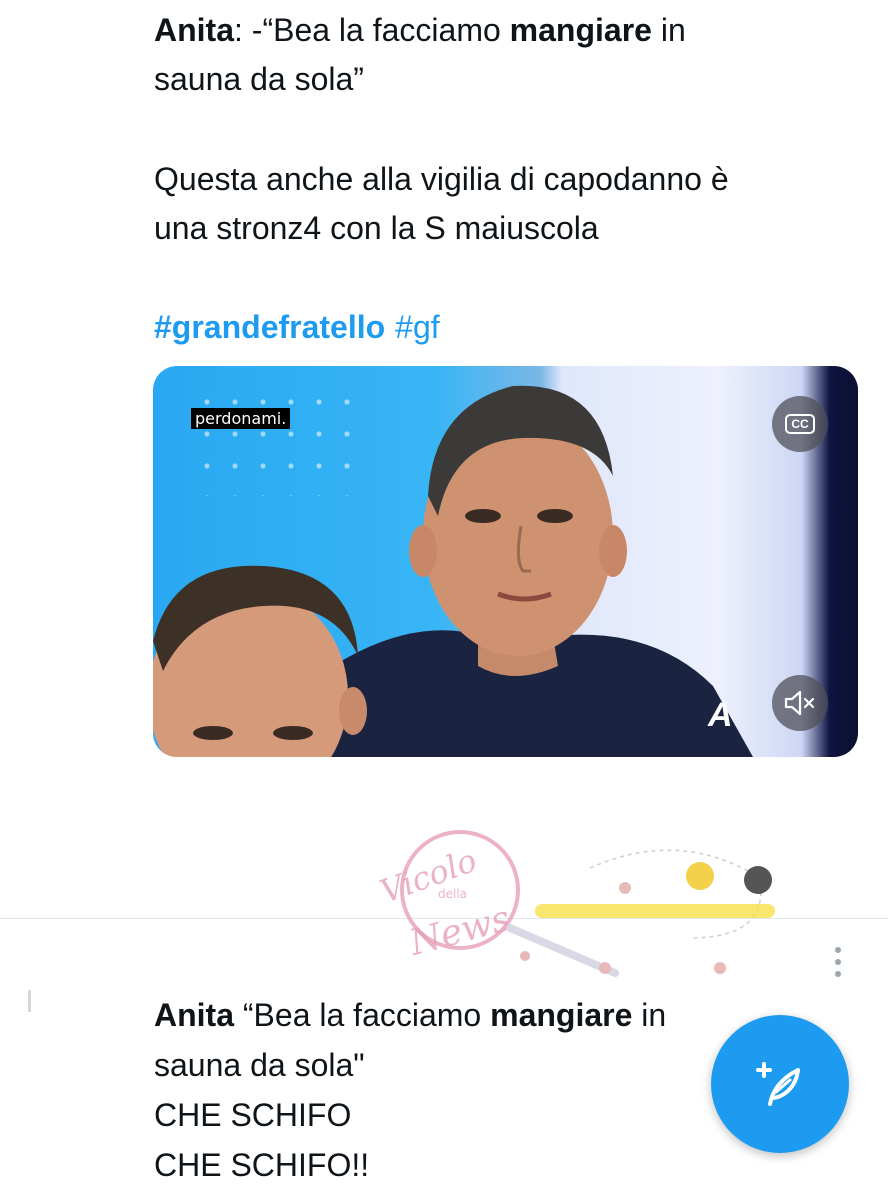 This screenshot has width=888, height=1200. I want to click on cc-icon: CC, so click(800, 424).